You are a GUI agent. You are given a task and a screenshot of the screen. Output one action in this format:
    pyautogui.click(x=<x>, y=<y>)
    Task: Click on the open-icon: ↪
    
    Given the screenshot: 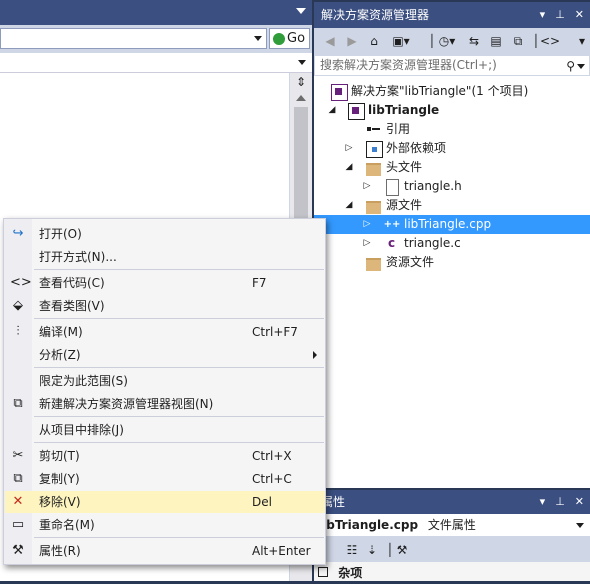 What is the action you would take?
    pyautogui.click(x=18, y=233)
    